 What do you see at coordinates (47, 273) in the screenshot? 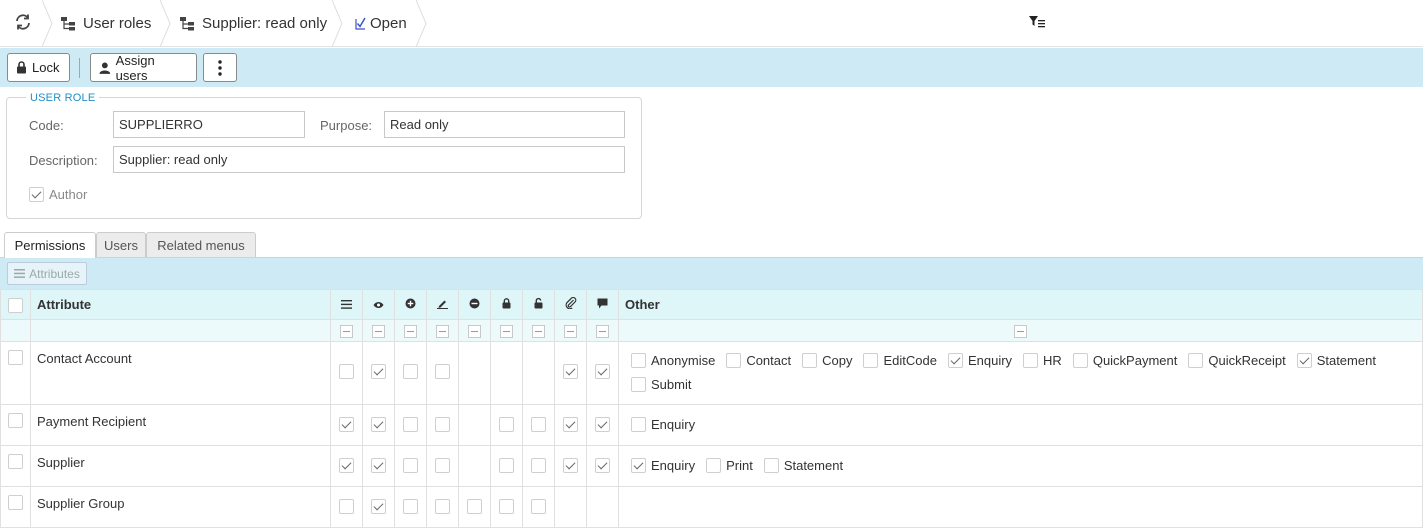
I see `attributes-button: Attributes` at bounding box center [47, 273].